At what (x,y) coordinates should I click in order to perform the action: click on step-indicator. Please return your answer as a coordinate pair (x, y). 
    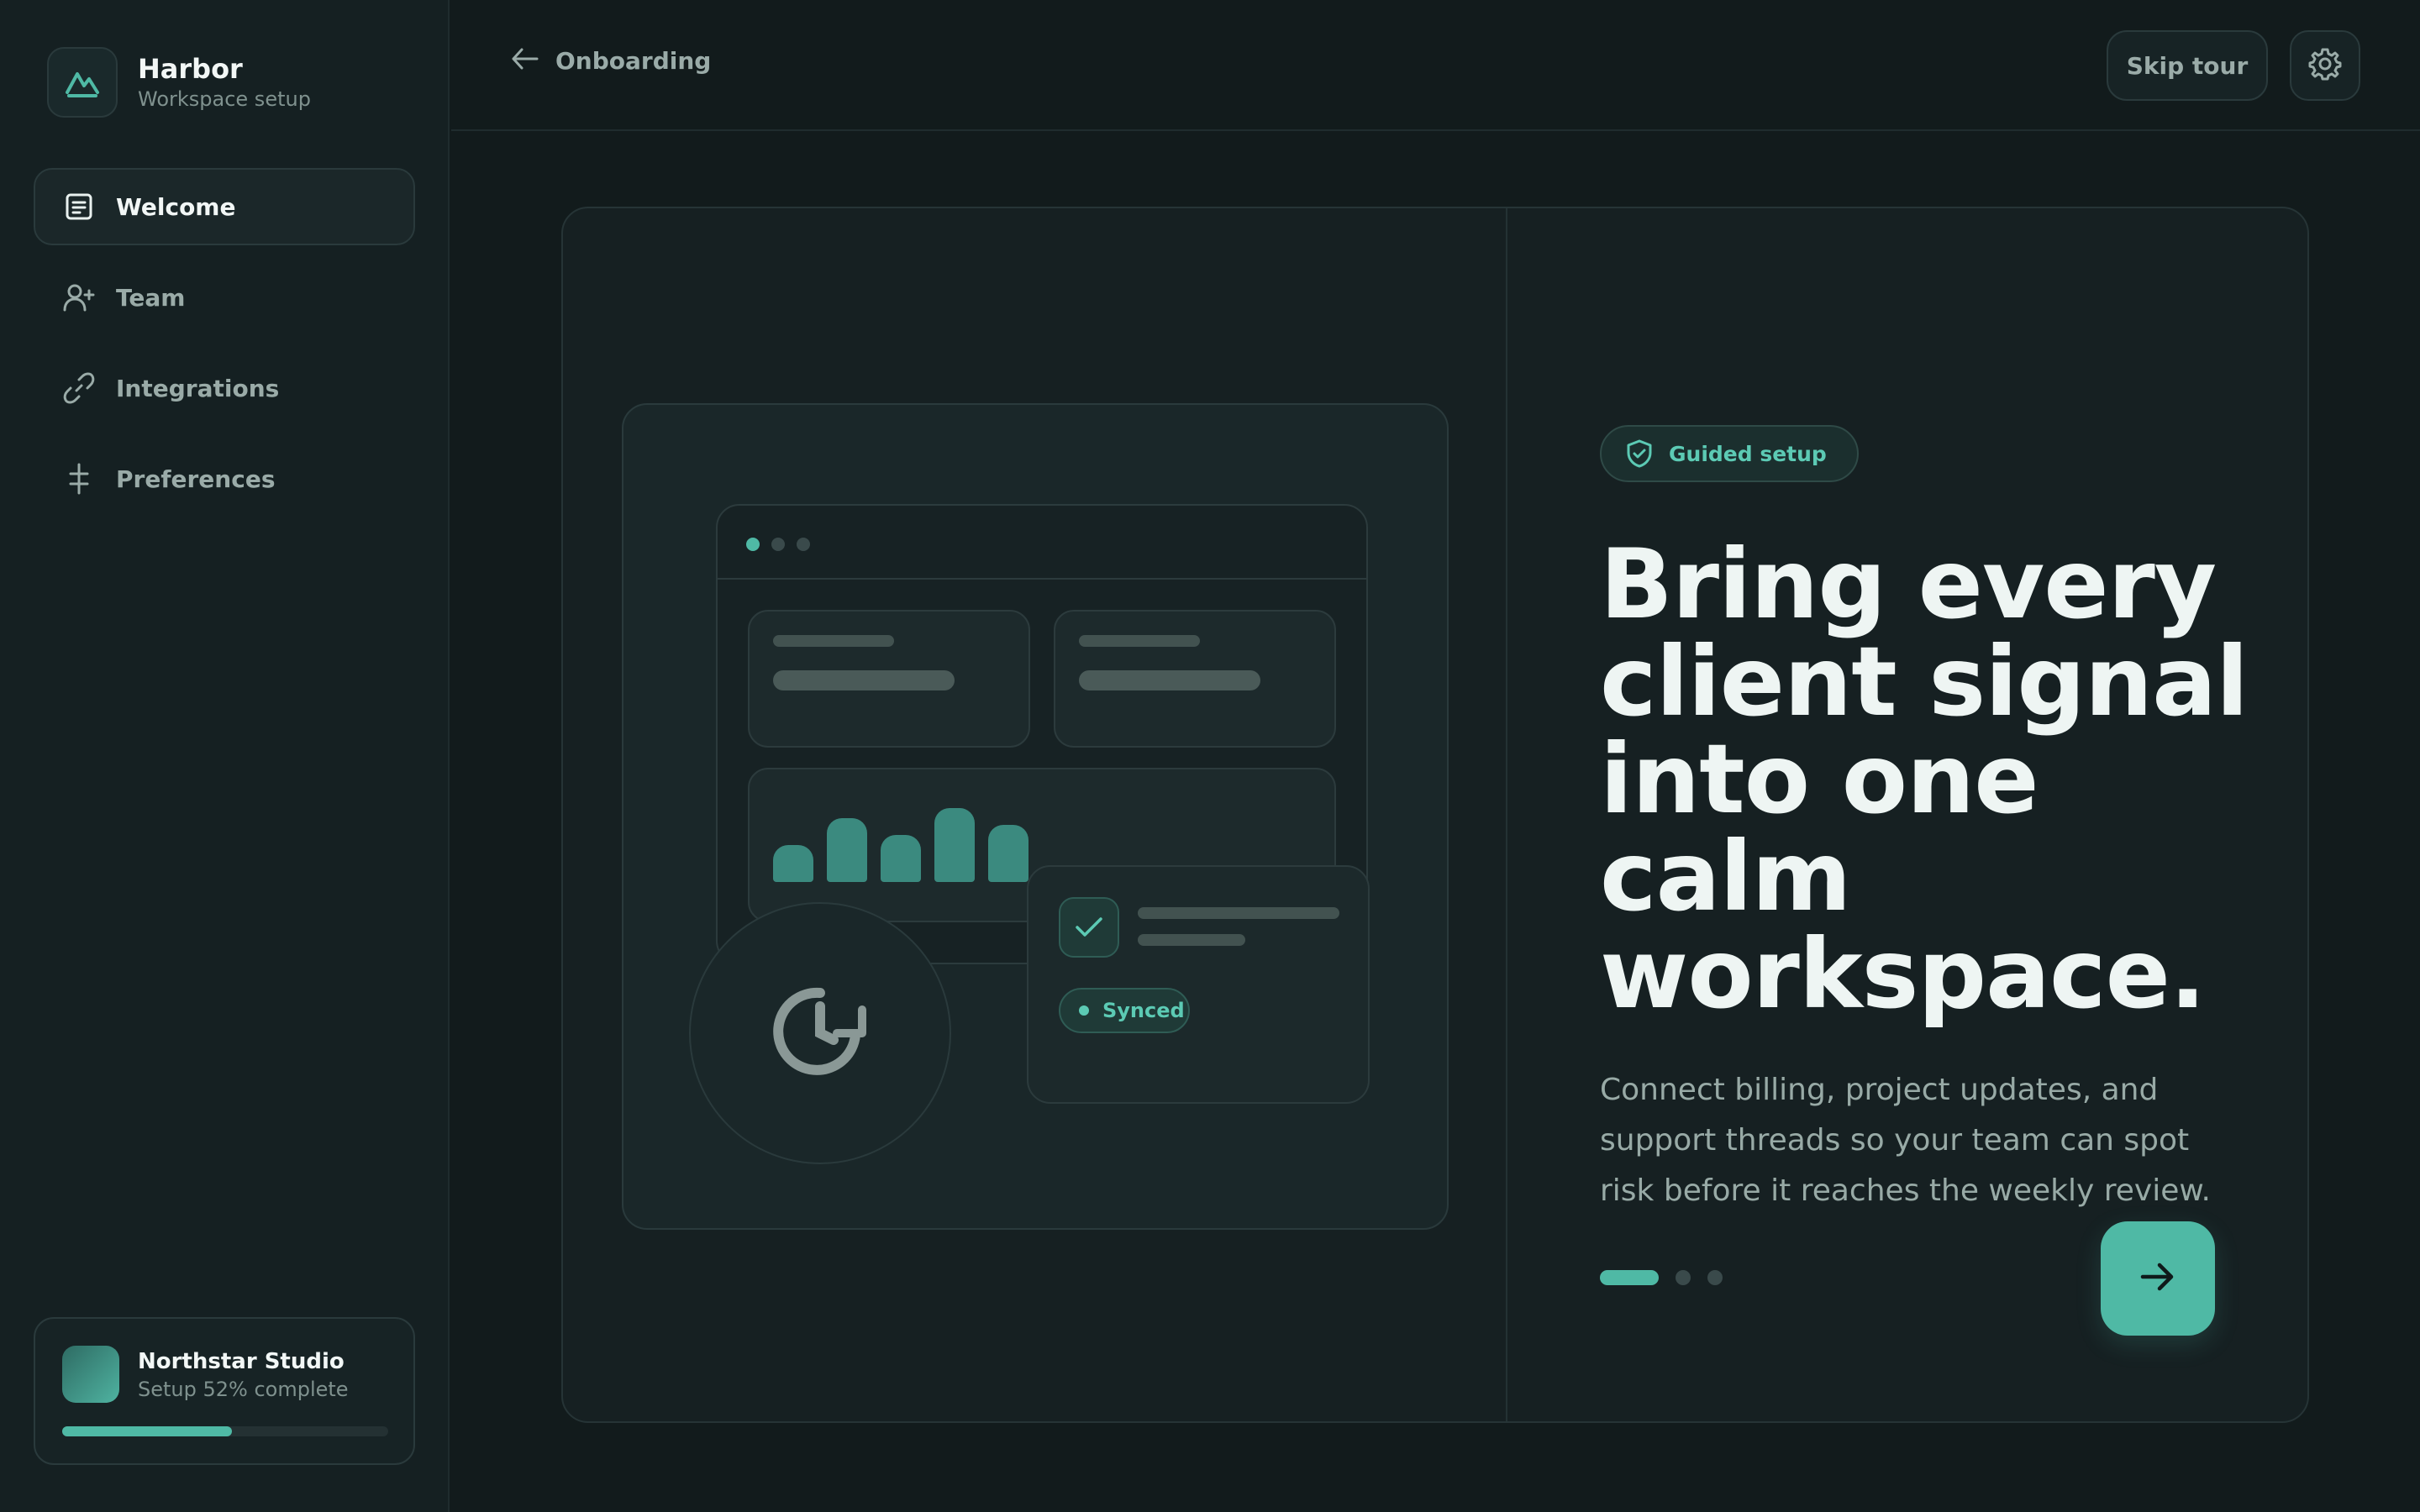
    Looking at the image, I should click on (1669, 1277).